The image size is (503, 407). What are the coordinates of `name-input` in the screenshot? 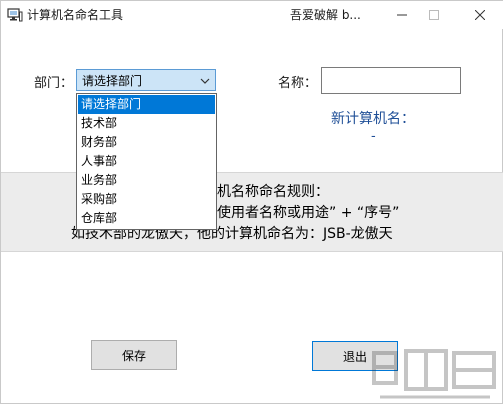 It's located at (391, 80).